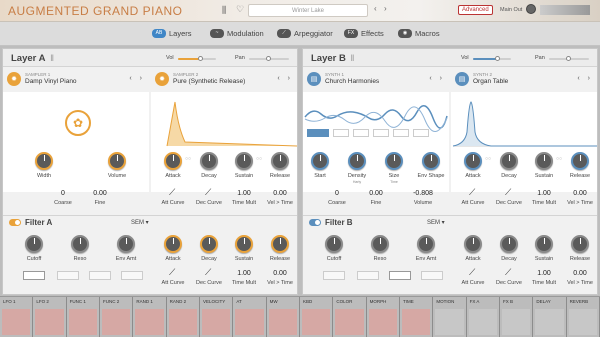 The width and height of the screenshot is (600, 337). What do you see at coordinates (364, 33) in the screenshot?
I see `tab-effects: FX Effects` at bounding box center [364, 33].